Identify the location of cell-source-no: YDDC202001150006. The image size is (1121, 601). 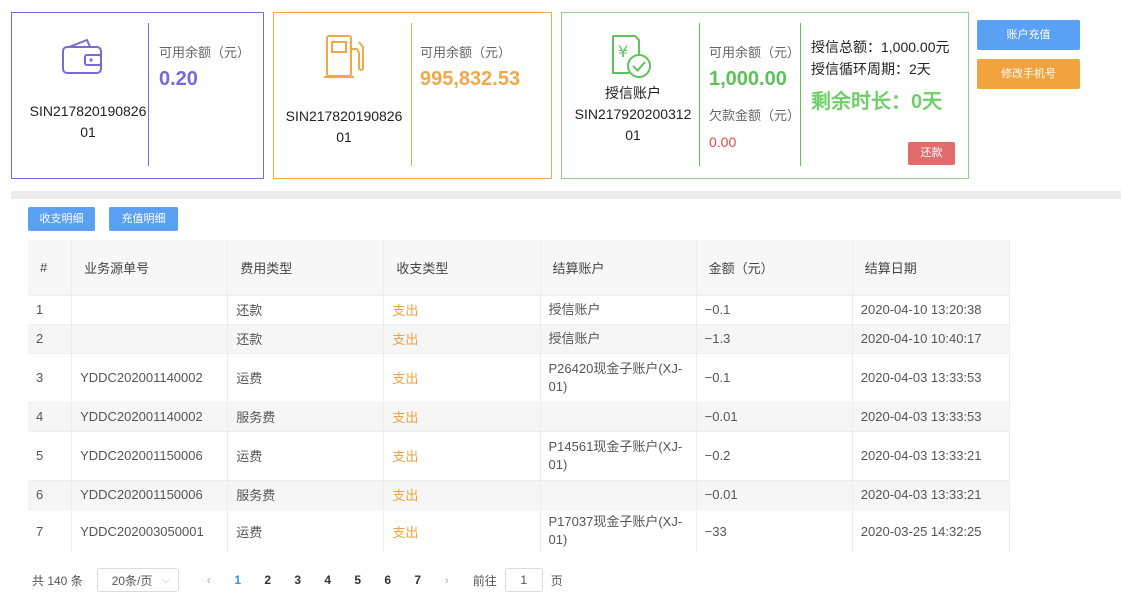
(150, 494).